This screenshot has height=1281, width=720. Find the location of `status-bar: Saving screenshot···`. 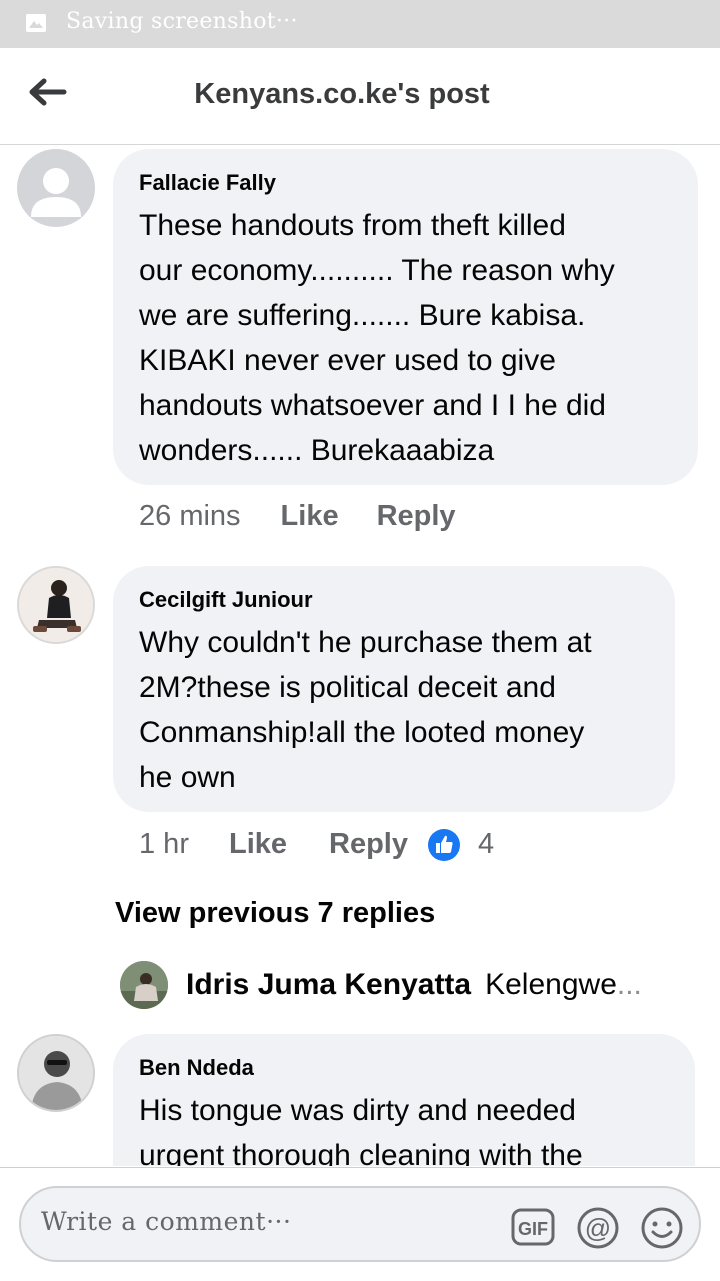

status-bar: Saving screenshot··· is located at coordinates (360, 24).